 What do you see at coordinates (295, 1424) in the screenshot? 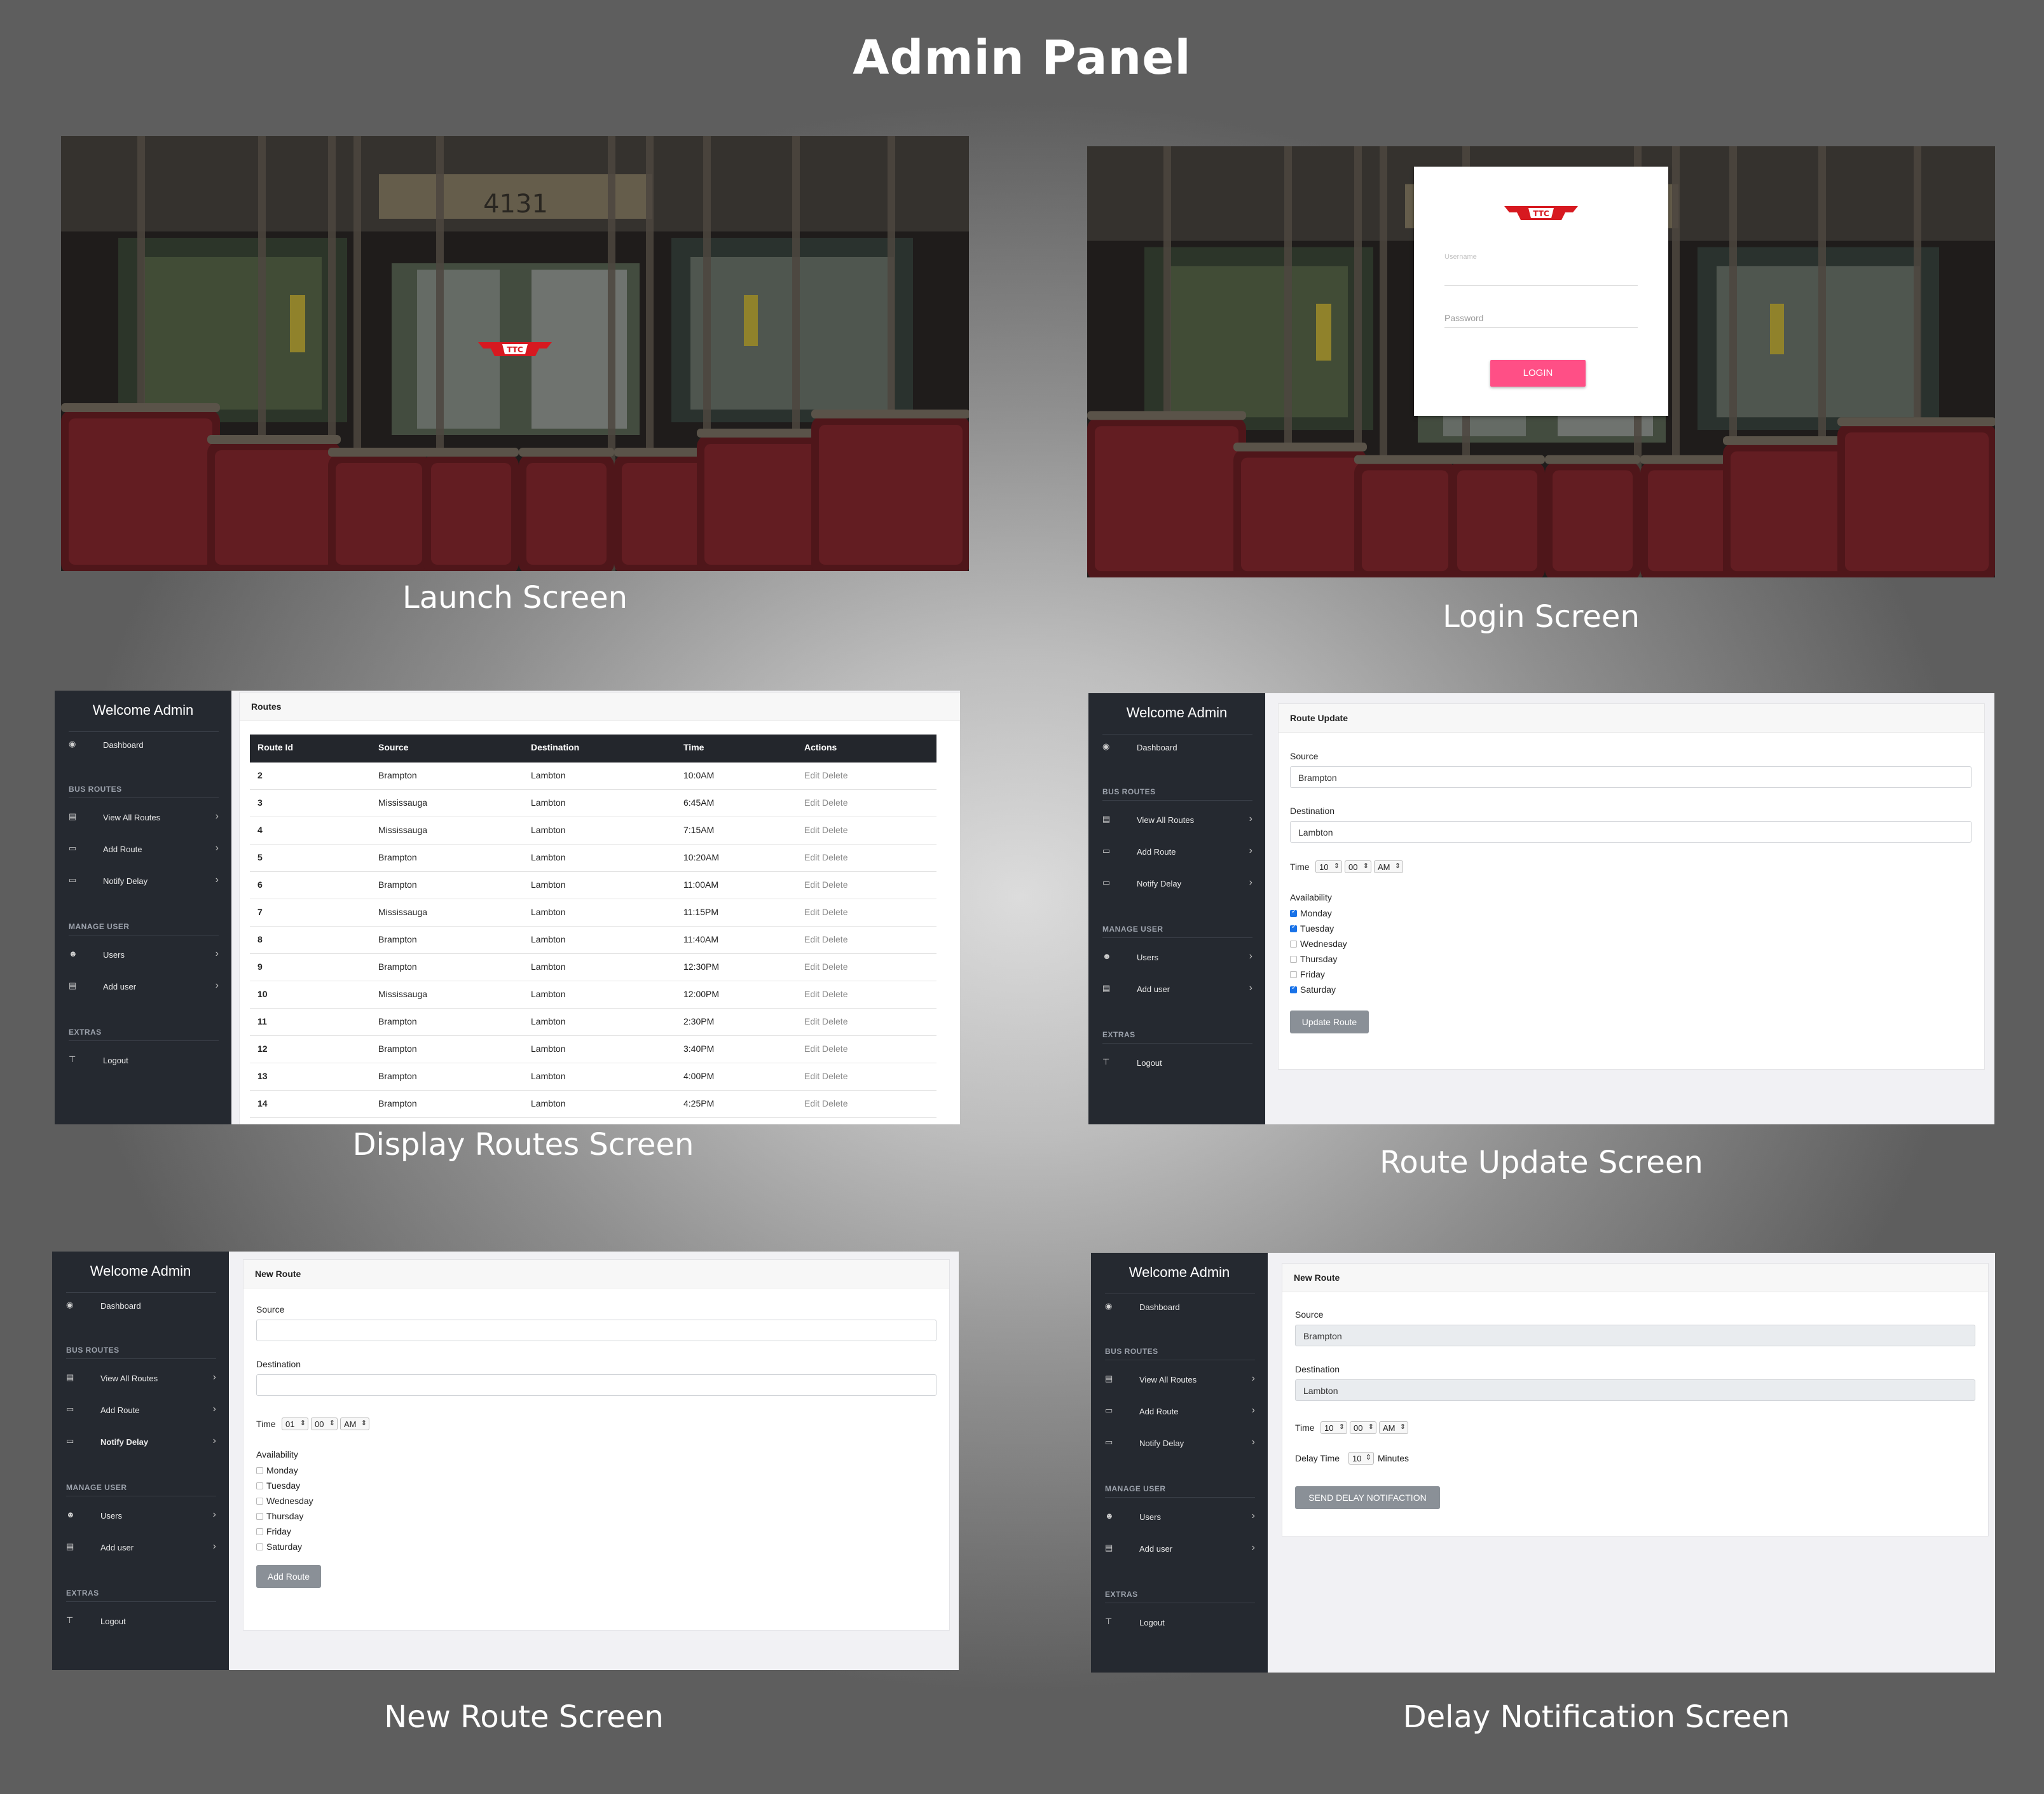
I see `hour-select: 01 ⇕` at bounding box center [295, 1424].